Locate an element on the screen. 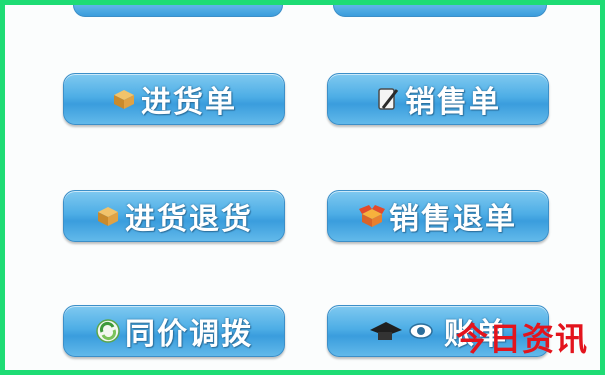  price-adjust-button: 同价调拨 is located at coordinates (174, 331).